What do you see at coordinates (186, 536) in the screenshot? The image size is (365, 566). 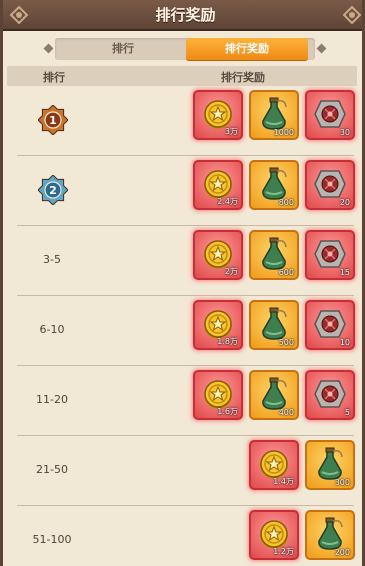 I see `reward-row: 51-100 1.2万 200` at bounding box center [186, 536].